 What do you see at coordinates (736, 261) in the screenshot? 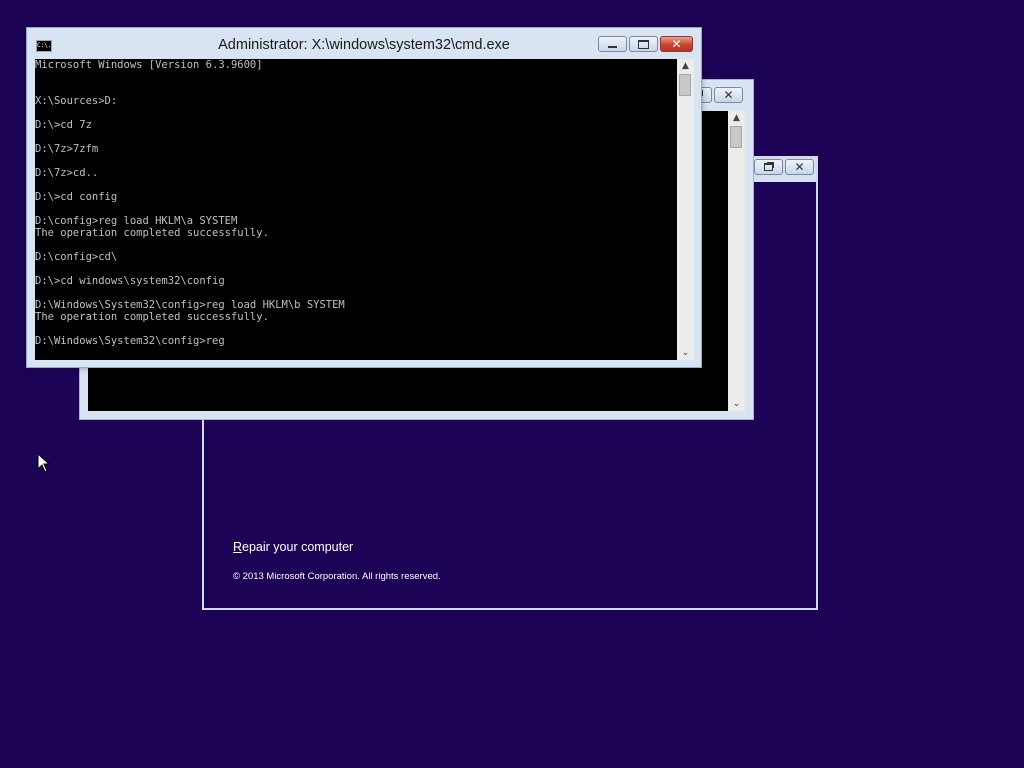
I see `background-cmd-scrollbar: ▲ ⌄` at bounding box center [736, 261].